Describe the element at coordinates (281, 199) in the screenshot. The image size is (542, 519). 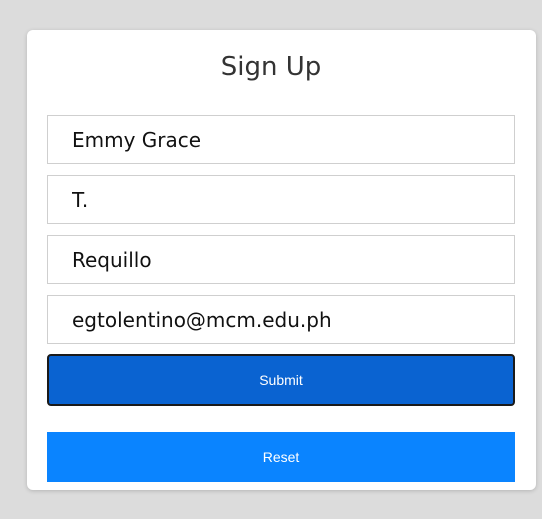
I see `middle-initial-input` at that location.